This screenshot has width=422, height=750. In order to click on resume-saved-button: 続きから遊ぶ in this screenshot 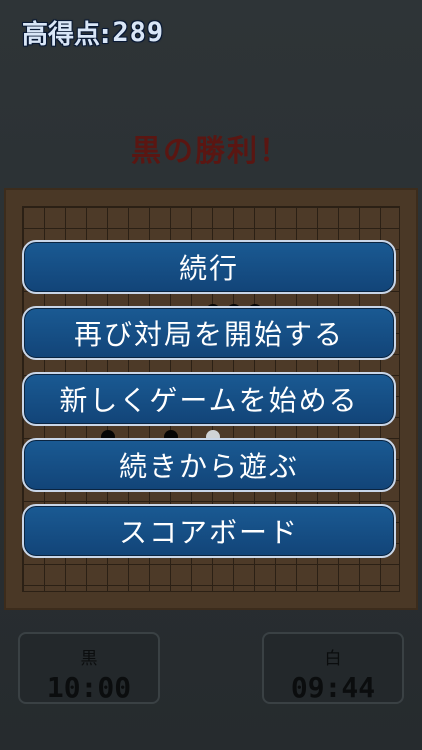, I will do `click(209, 465)`.